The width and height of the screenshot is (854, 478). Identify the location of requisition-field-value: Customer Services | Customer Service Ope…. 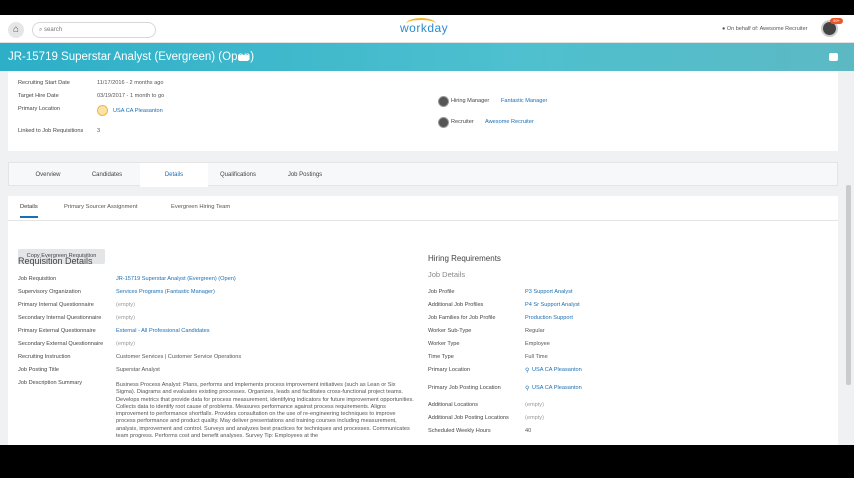
(179, 357).